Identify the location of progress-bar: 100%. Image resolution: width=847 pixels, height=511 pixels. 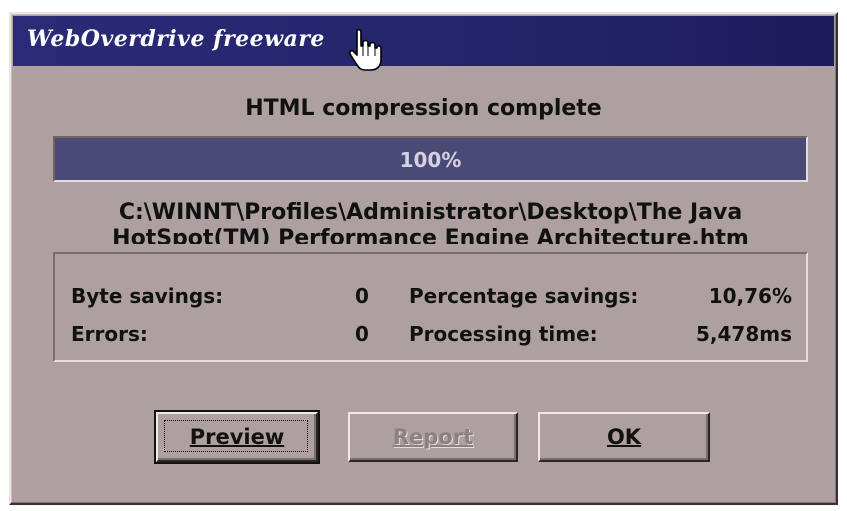
(430, 159).